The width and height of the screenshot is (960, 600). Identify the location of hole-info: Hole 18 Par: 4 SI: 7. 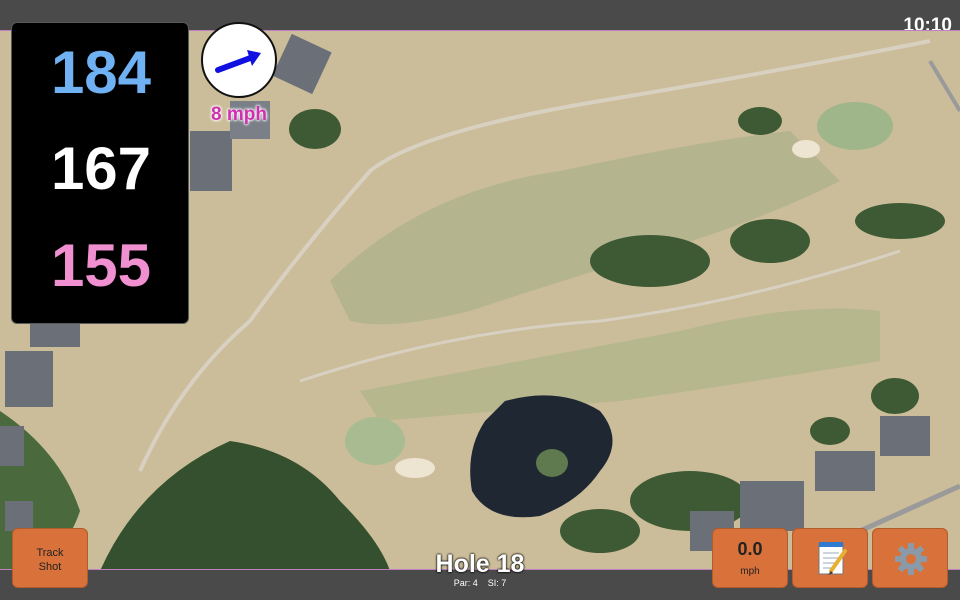
(480, 569).